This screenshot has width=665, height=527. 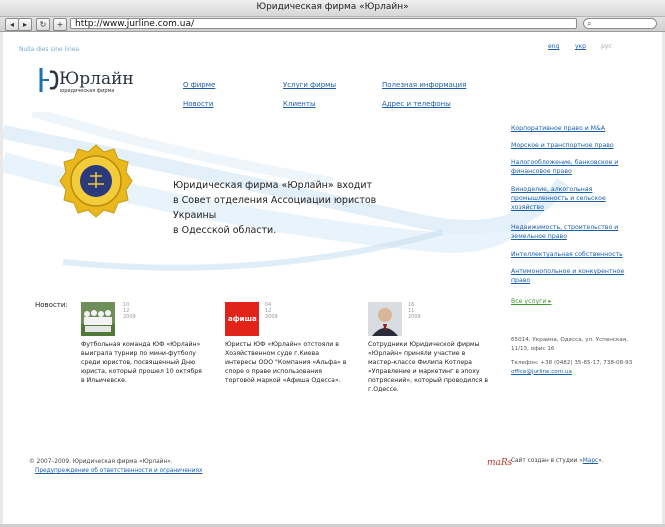 I want to click on nav-about: О фирме, so click(x=199, y=85).